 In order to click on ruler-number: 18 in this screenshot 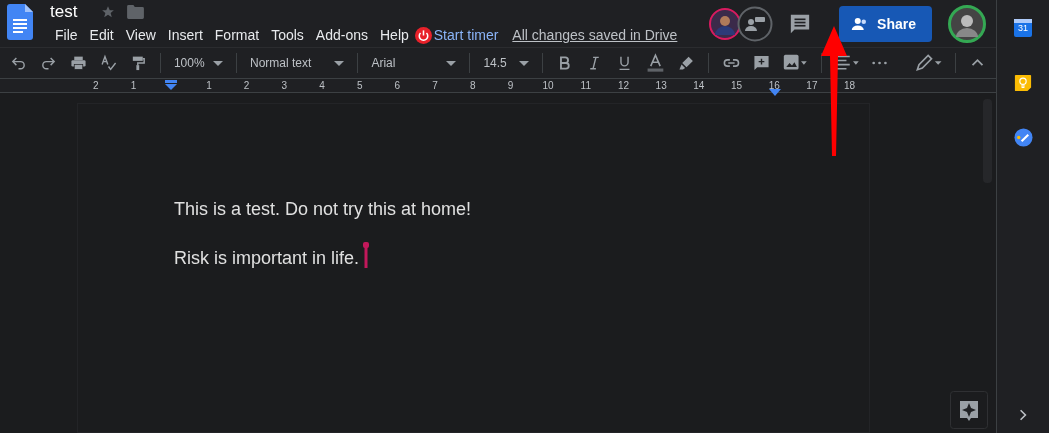, I will do `click(850, 85)`.